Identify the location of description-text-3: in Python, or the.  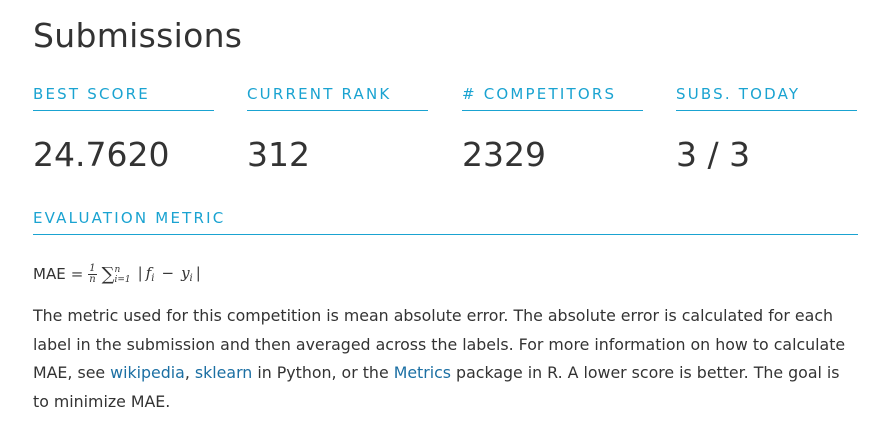
(323, 372).